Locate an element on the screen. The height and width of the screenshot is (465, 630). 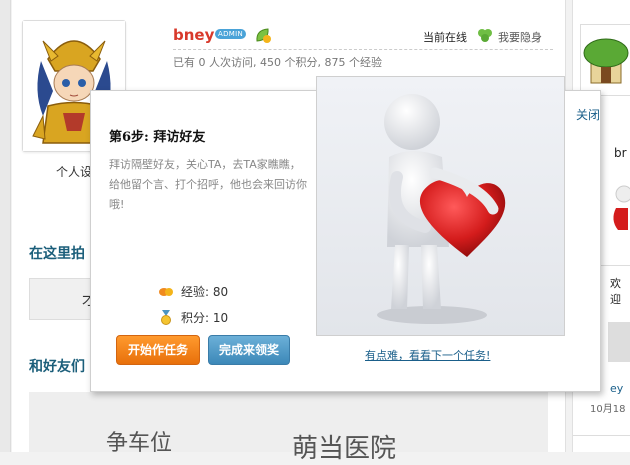
admin-badge: ADMIN is located at coordinates (231, 34).